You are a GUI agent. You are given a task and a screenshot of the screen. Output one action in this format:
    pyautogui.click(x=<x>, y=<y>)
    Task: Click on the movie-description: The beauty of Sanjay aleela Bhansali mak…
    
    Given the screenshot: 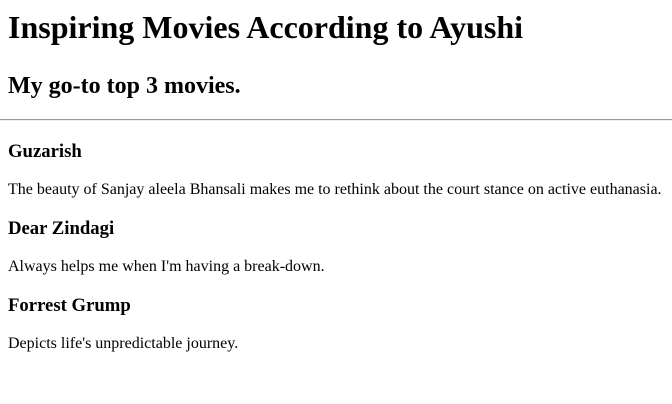 What is the action you would take?
    pyautogui.click(x=335, y=189)
    